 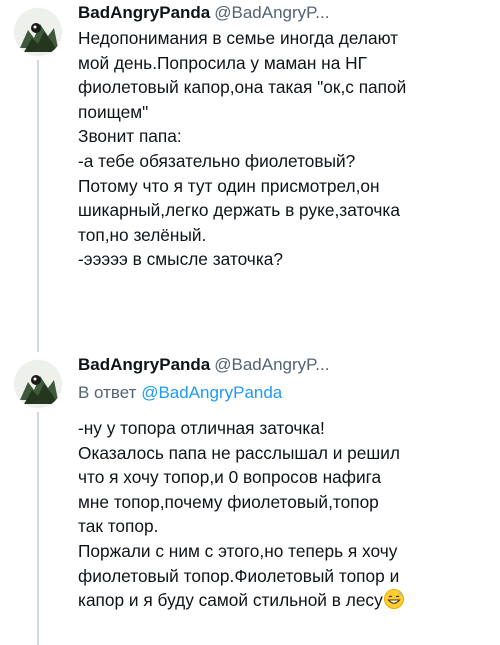 What do you see at coordinates (113, 111) in the screenshot?
I see `tweet-line: поищем"` at bounding box center [113, 111].